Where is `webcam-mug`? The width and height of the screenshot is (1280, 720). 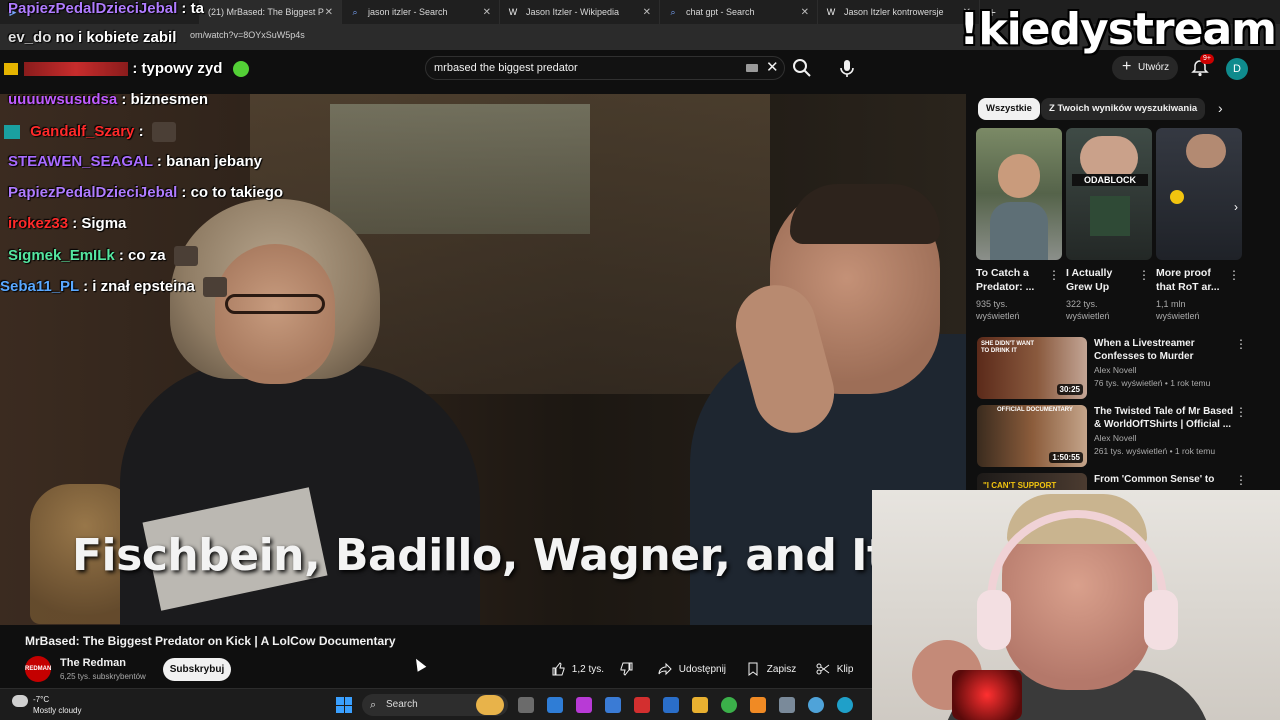
webcam-mug is located at coordinates (987, 695).